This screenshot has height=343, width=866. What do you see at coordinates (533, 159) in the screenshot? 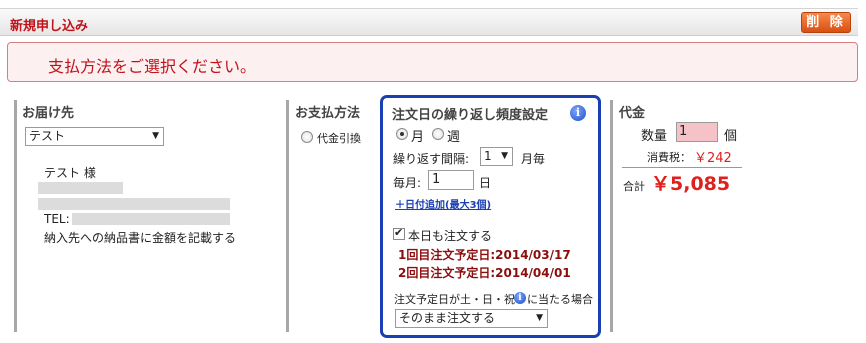
I see `interval-unit: 月毎` at bounding box center [533, 159].